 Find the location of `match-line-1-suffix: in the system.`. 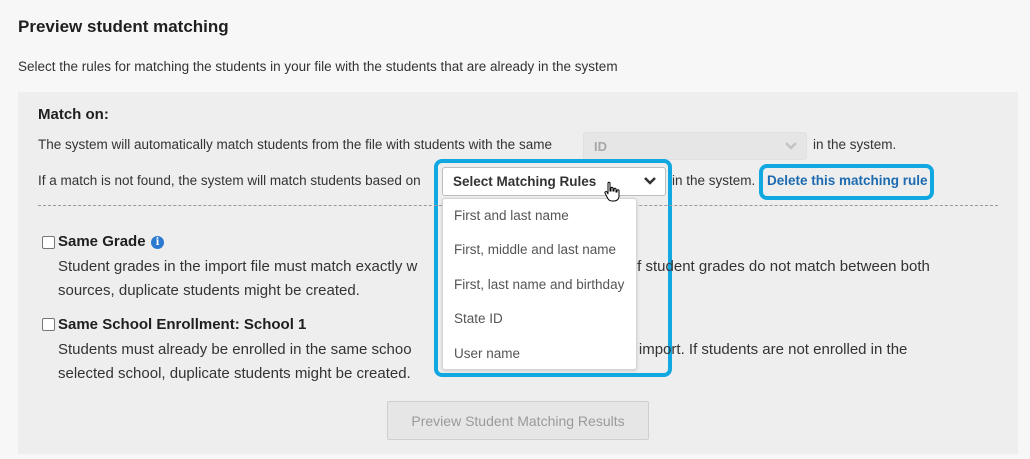

match-line-1-suffix: in the system. is located at coordinates (855, 144).